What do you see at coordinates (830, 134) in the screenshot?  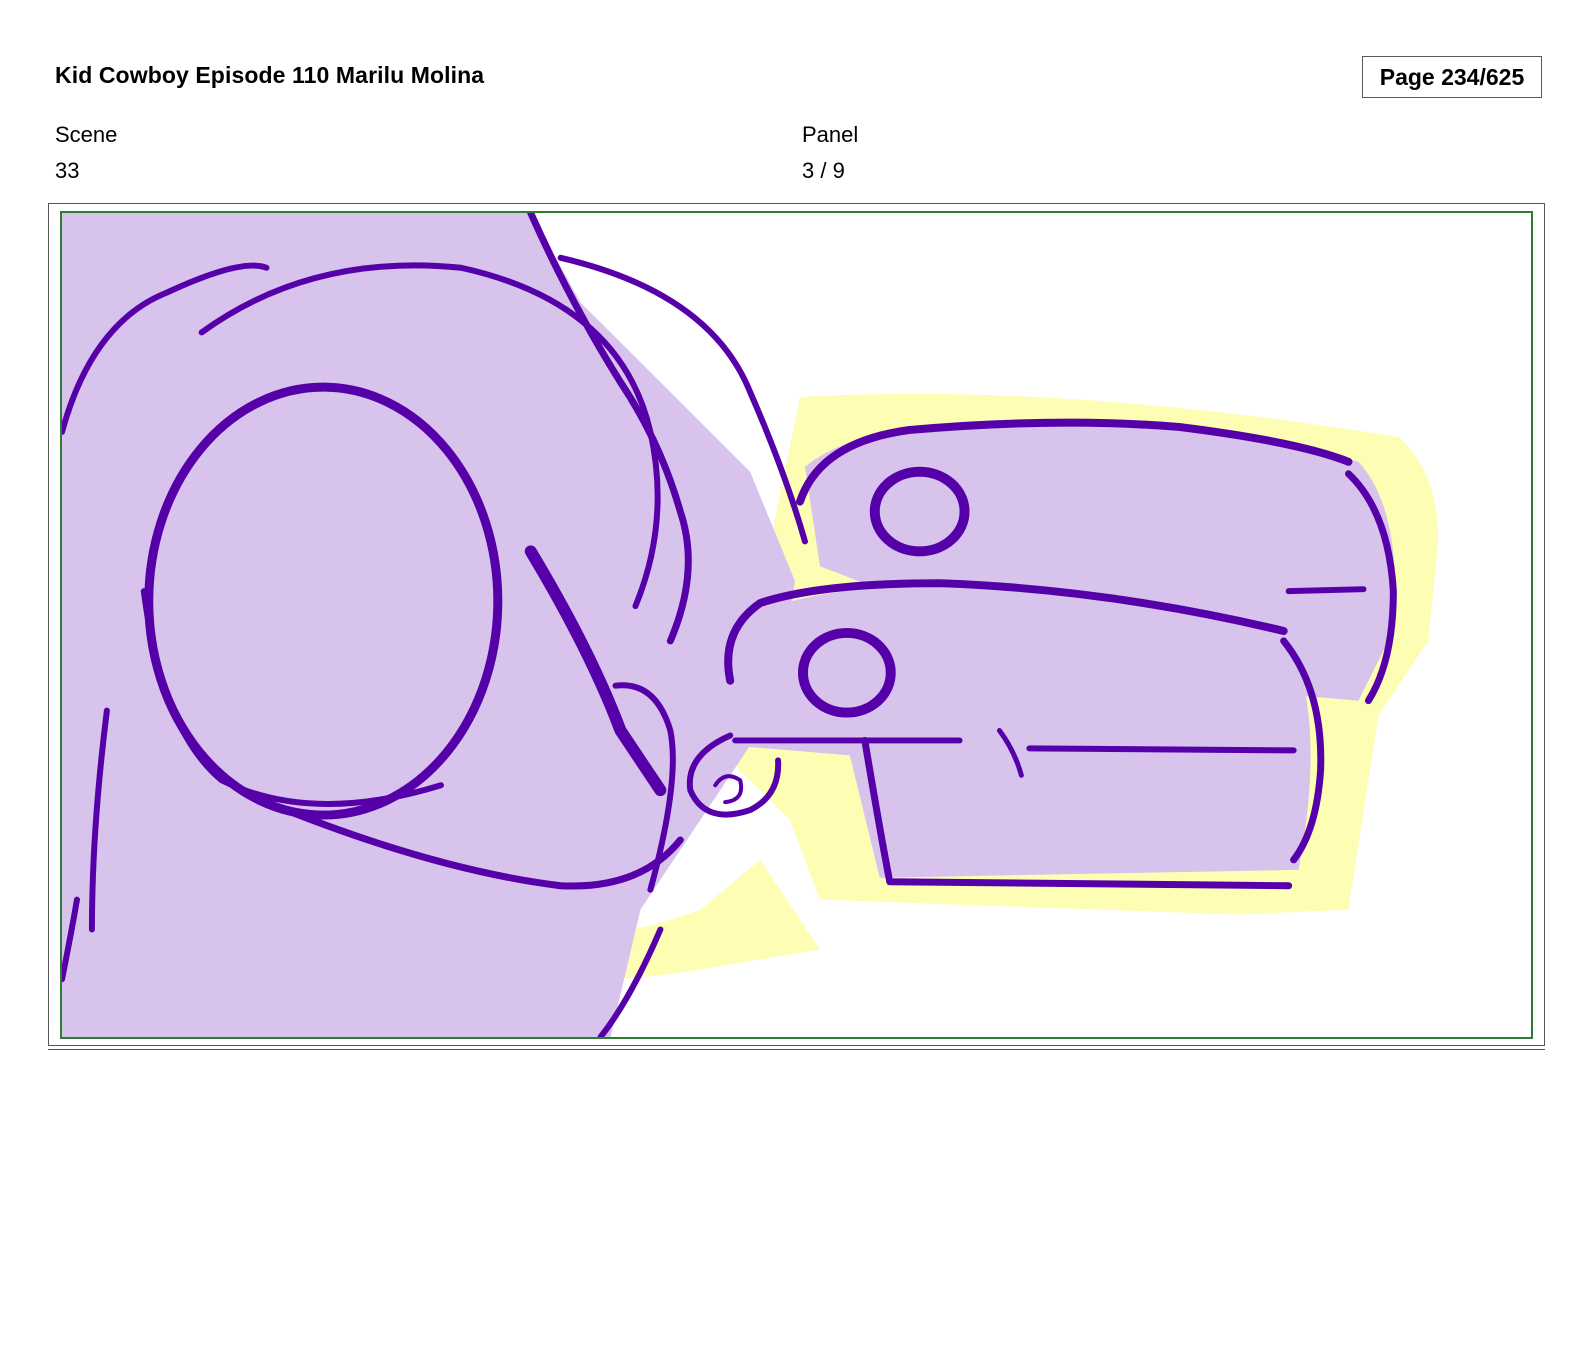 I see `panel-label: Panel` at bounding box center [830, 134].